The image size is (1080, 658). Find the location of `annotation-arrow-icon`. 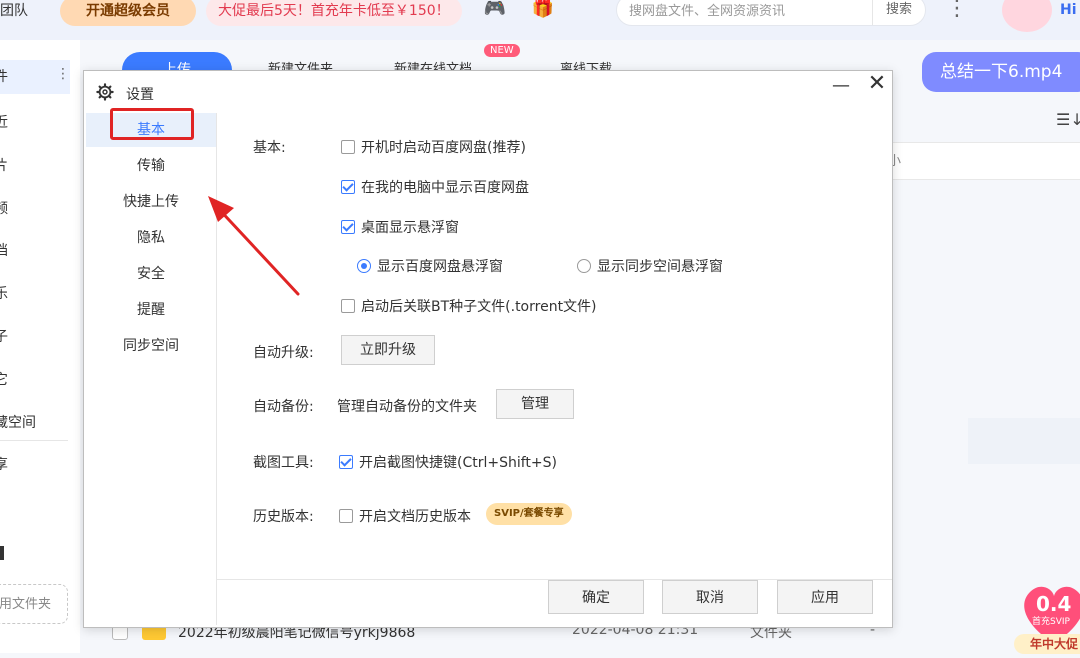

annotation-arrow-icon is located at coordinates (254, 246).